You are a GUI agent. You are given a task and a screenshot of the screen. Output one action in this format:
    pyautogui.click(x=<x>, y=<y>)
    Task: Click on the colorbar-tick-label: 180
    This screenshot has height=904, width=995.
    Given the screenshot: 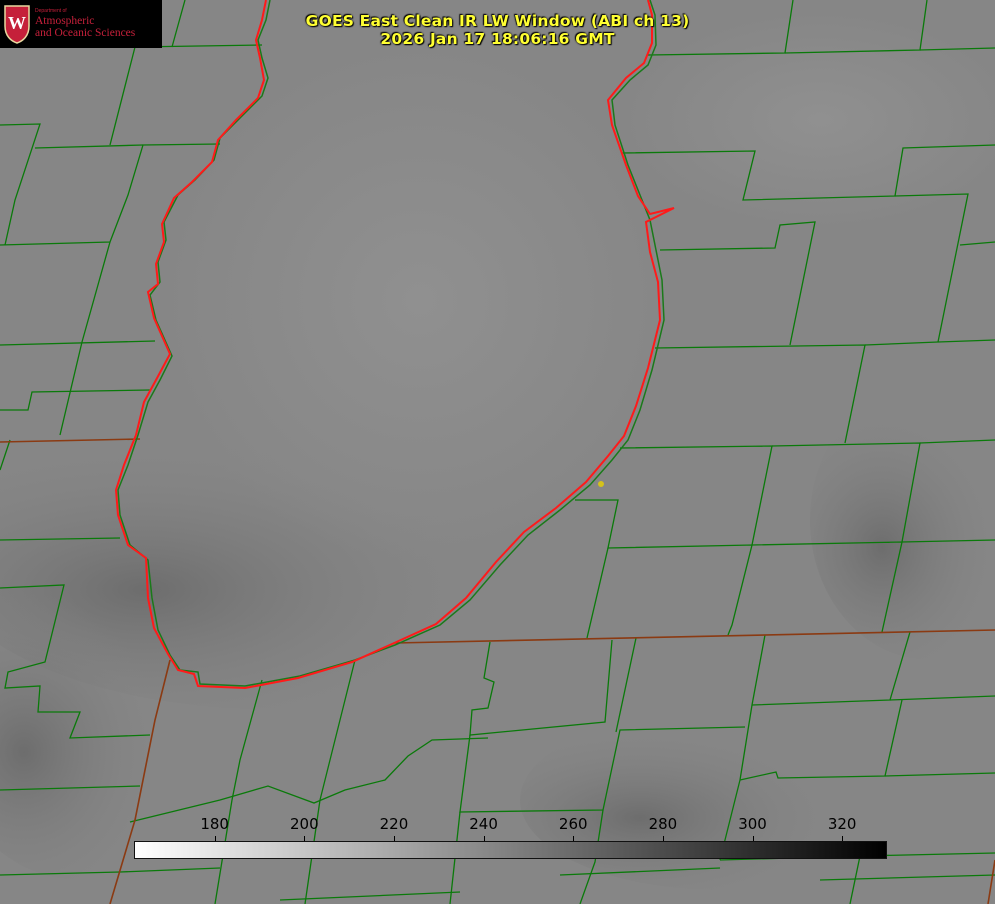 What is the action you would take?
    pyautogui.click(x=214, y=824)
    